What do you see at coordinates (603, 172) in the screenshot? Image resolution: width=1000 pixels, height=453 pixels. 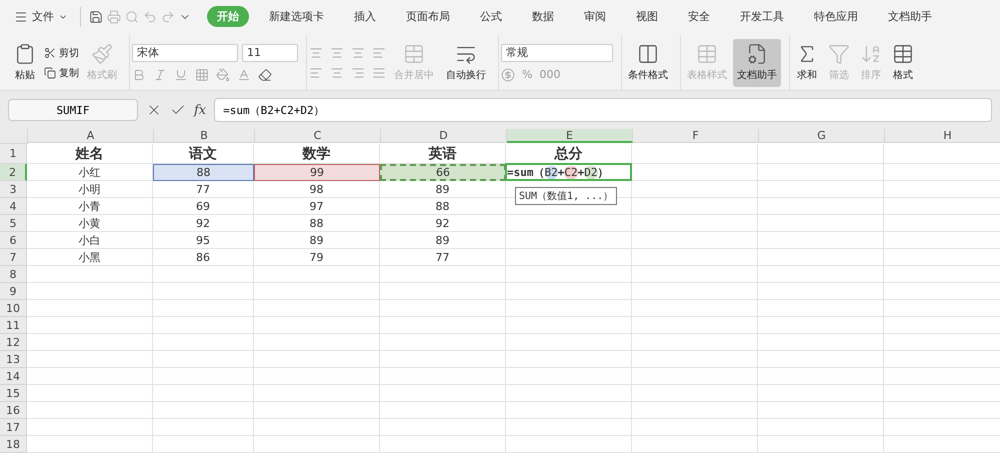 I see `formula-text: ）` at bounding box center [603, 172].